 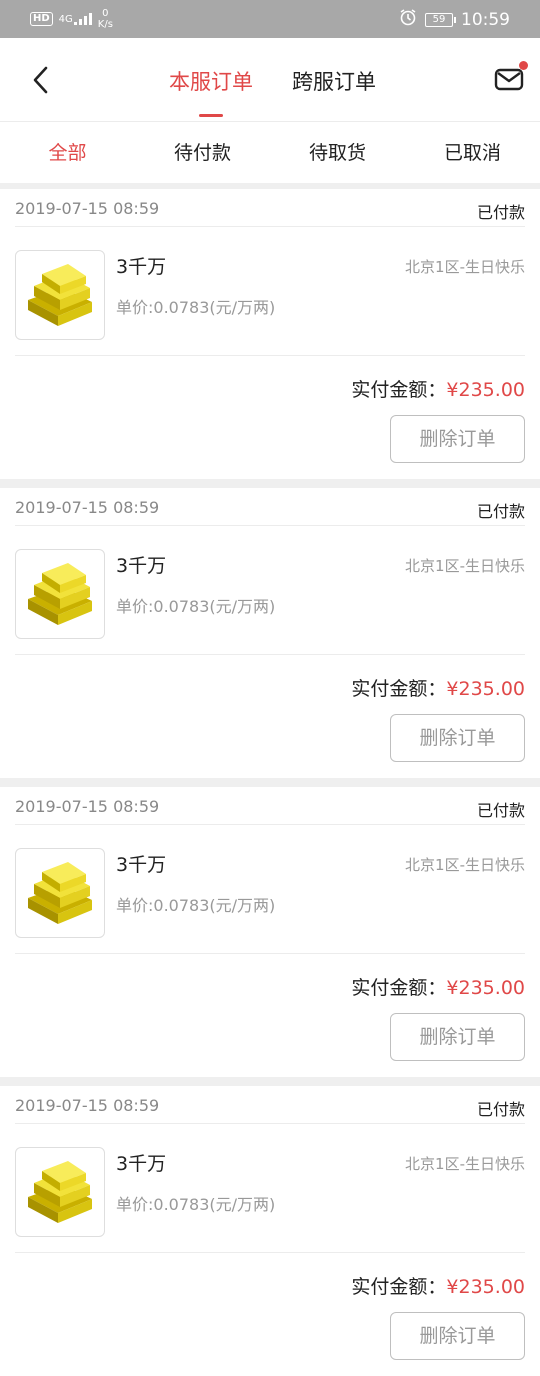 What do you see at coordinates (472, 153) in the screenshot?
I see `filter-cancelled: 已取消` at bounding box center [472, 153].